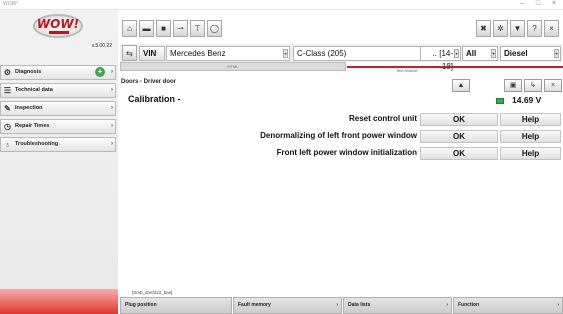 This screenshot has width=563, height=314. Describe the element at coordinates (197, 28) in the screenshot. I see `plug-icon: ⊤` at that location.